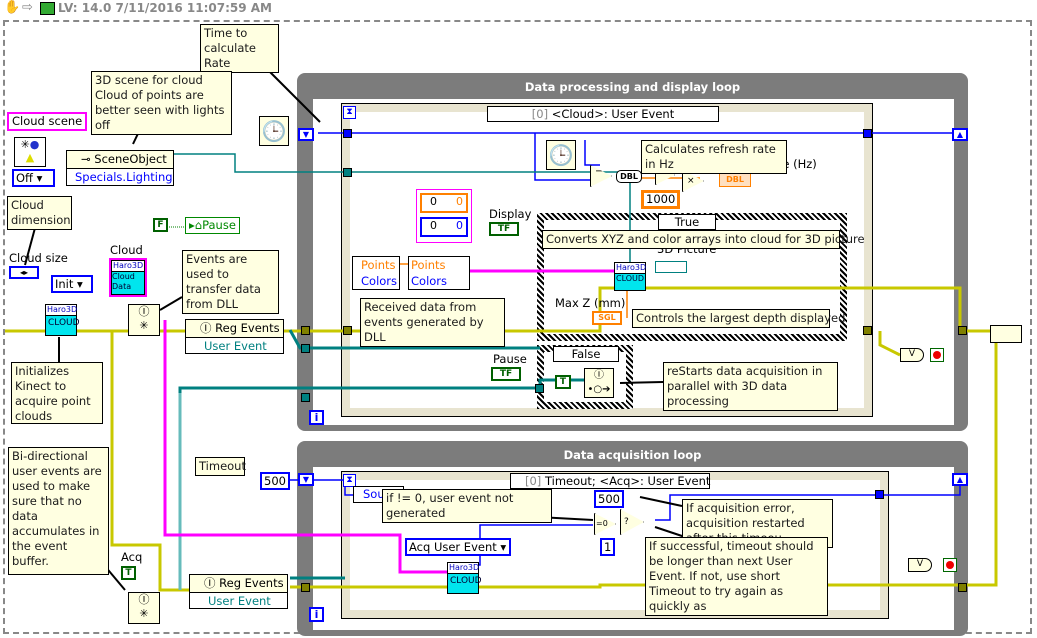  What do you see at coordinates (444, 227) in the screenshot?
I see `colors-array: 00` at bounding box center [444, 227].